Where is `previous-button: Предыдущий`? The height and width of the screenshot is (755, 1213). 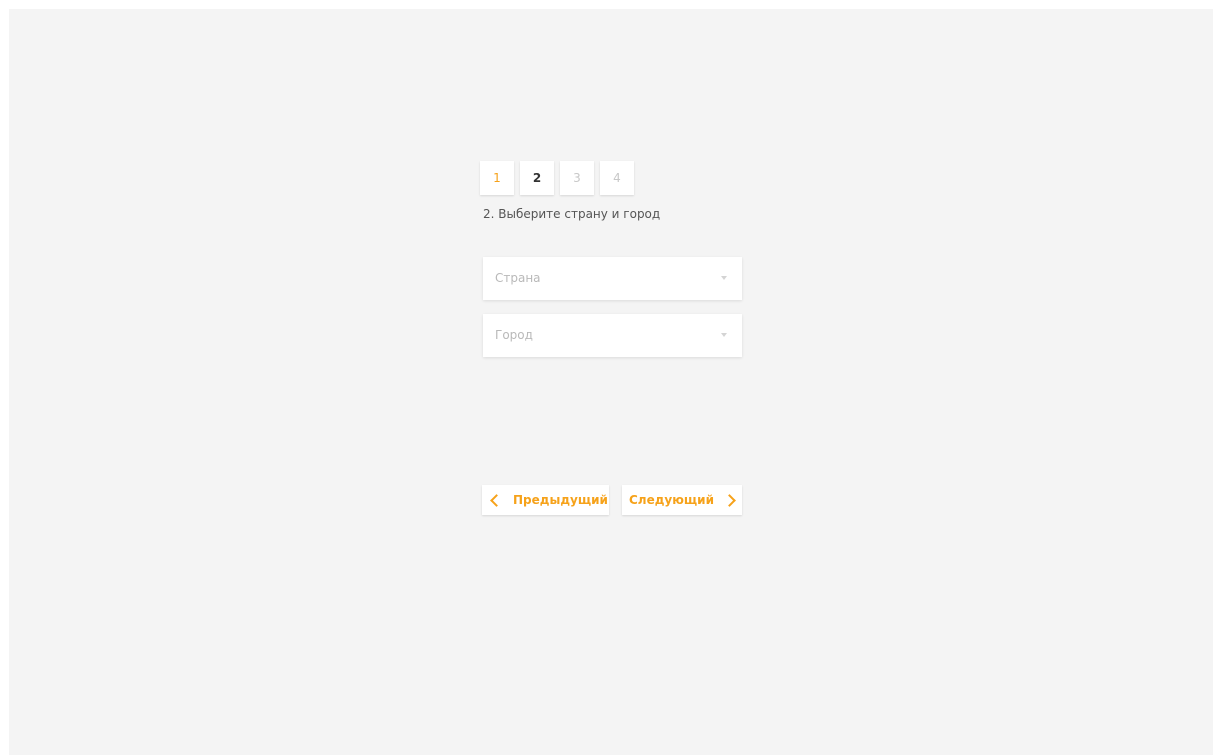
previous-button: Предыдущий is located at coordinates (545, 500).